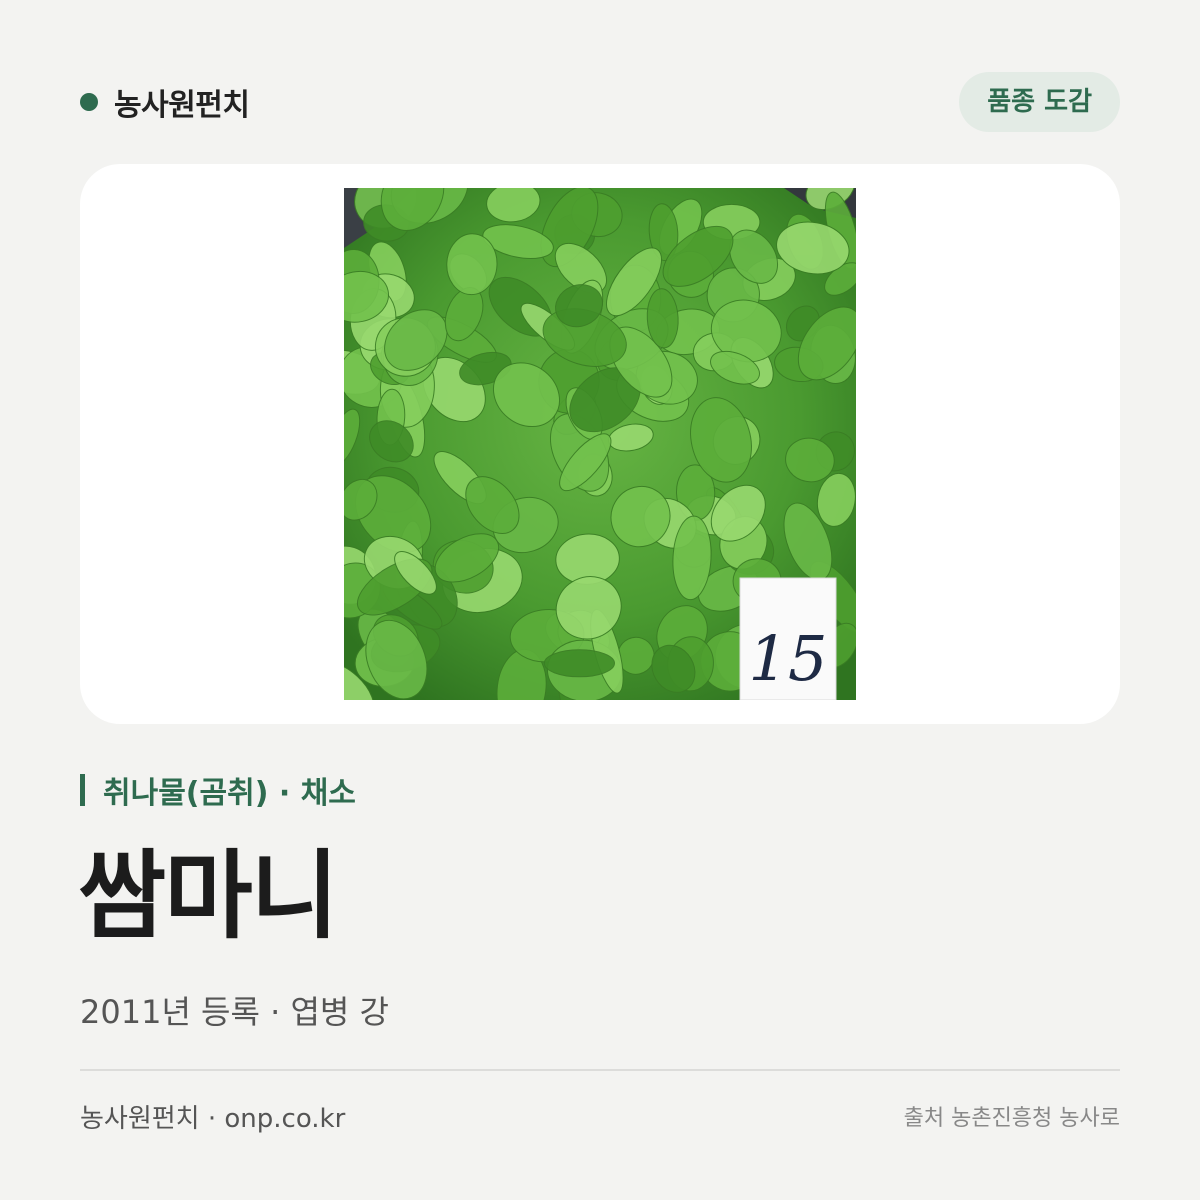  What do you see at coordinates (1011, 1118) in the screenshot?
I see `footer-source: 출처 농촌진흥청 농사로` at bounding box center [1011, 1118].